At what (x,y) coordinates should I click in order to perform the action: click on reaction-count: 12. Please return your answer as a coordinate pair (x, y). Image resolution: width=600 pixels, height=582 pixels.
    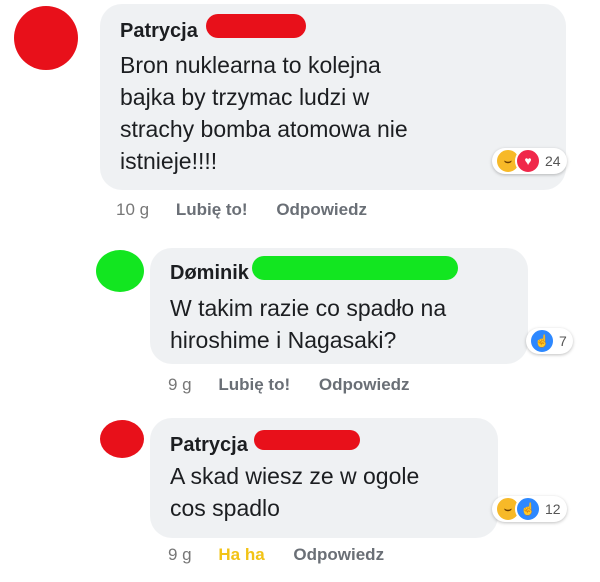
    Looking at the image, I should click on (553, 509).